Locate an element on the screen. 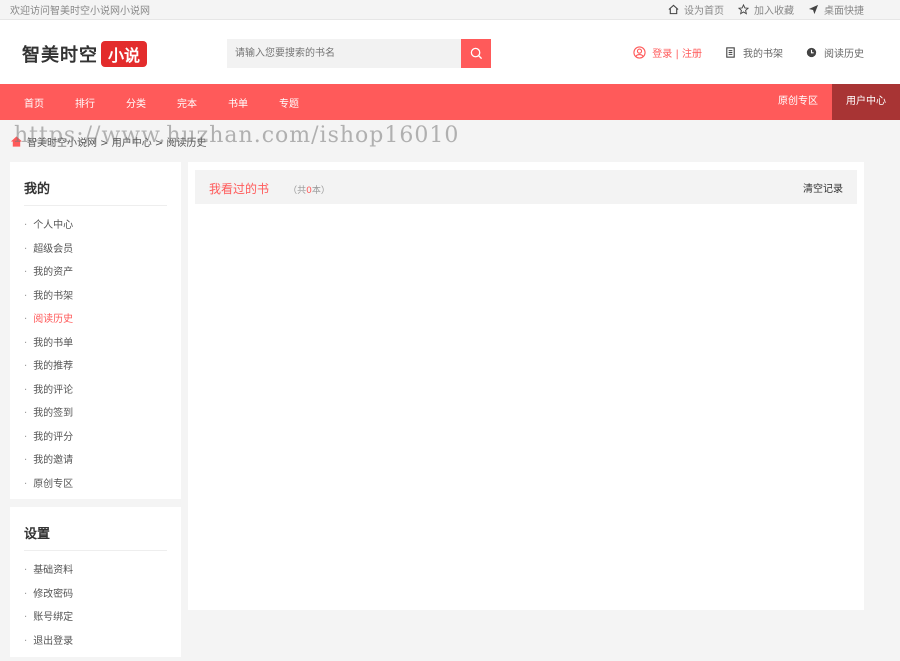 This screenshot has width=900, height=661. history-count: （共0本） is located at coordinates (309, 190).